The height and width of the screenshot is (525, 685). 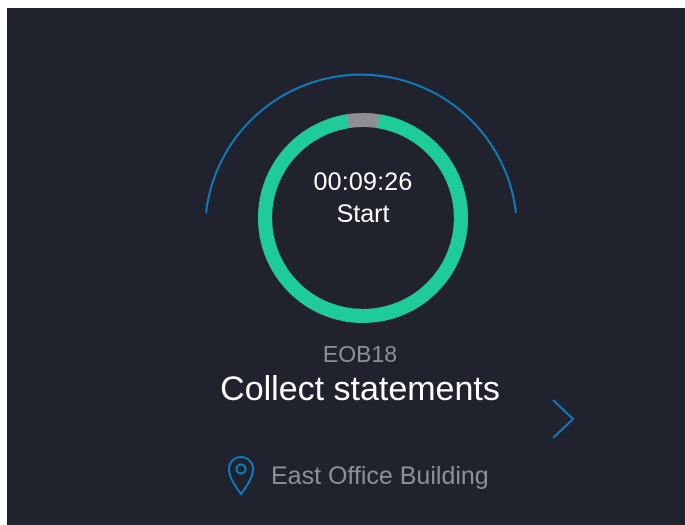 What do you see at coordinates (241, 476) in the screenshot?
I see `location-pin-icon` at bounding box center [241, 476].